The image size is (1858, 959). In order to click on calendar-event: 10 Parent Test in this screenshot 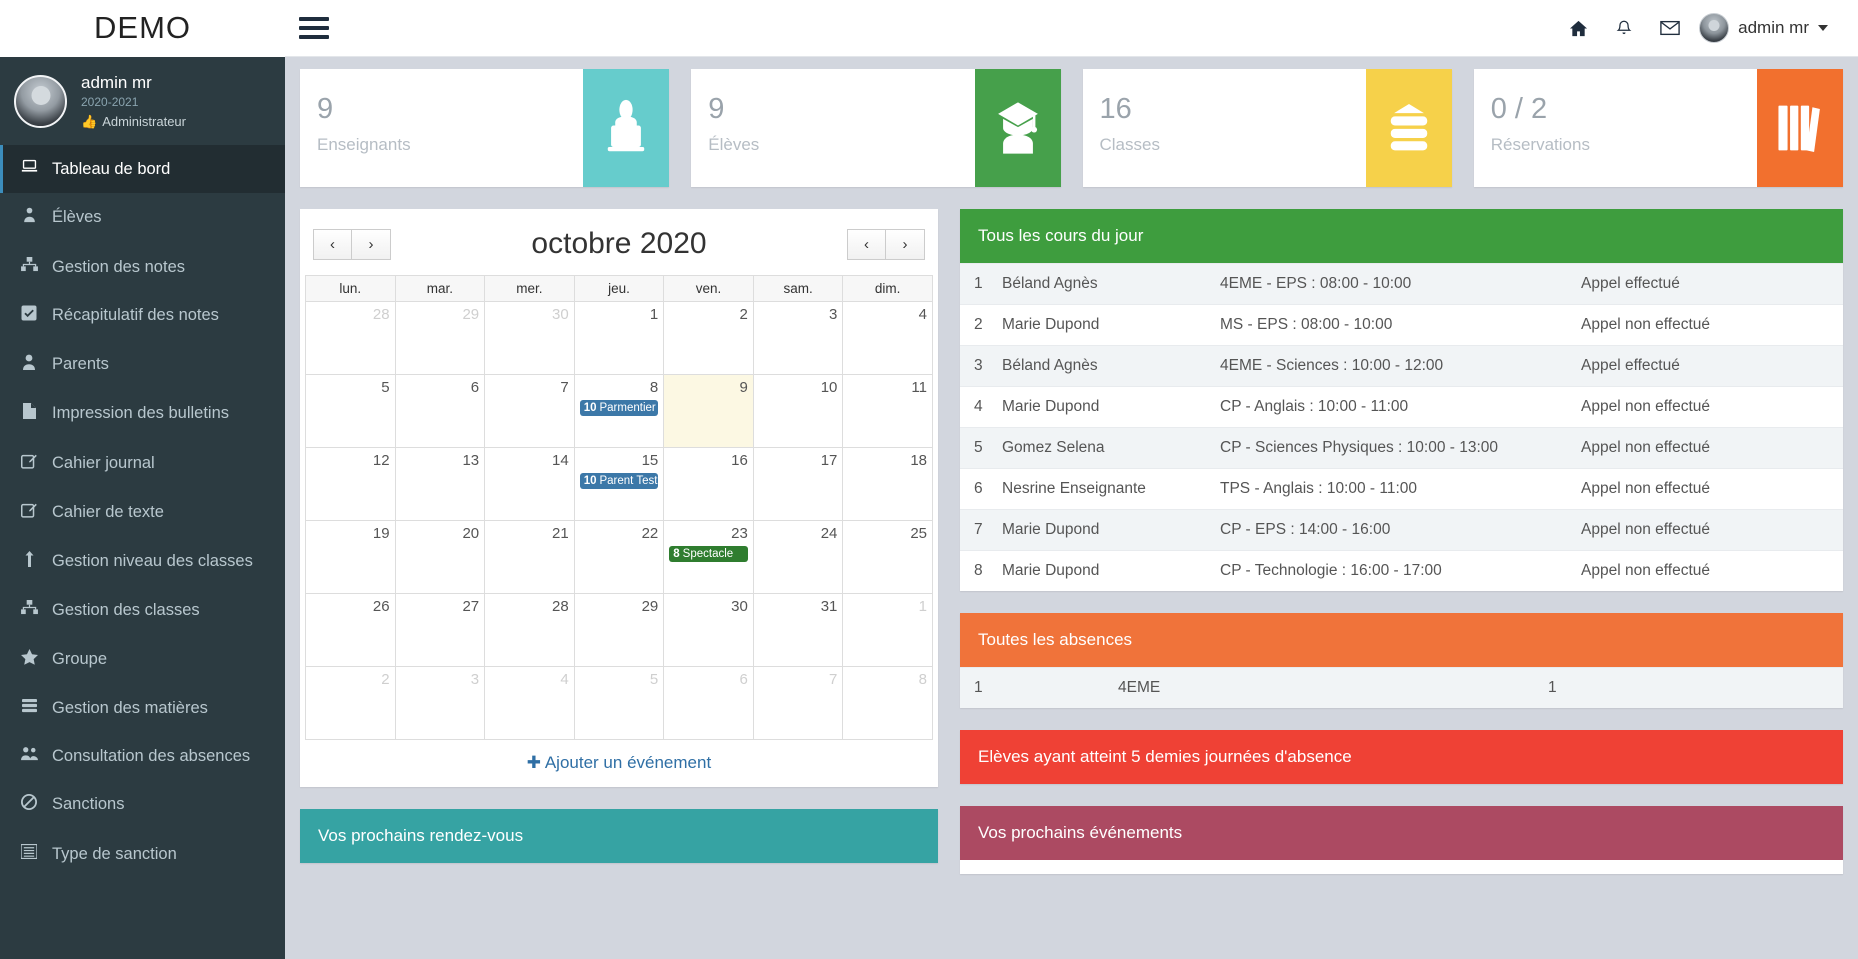, I will do `click(619, 481)`.